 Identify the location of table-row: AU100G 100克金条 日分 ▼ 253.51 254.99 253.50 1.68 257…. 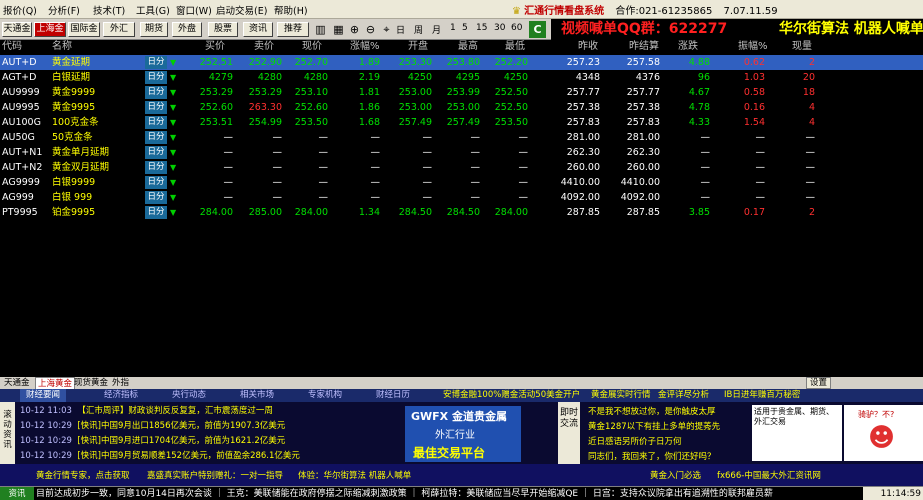
(461, 122).